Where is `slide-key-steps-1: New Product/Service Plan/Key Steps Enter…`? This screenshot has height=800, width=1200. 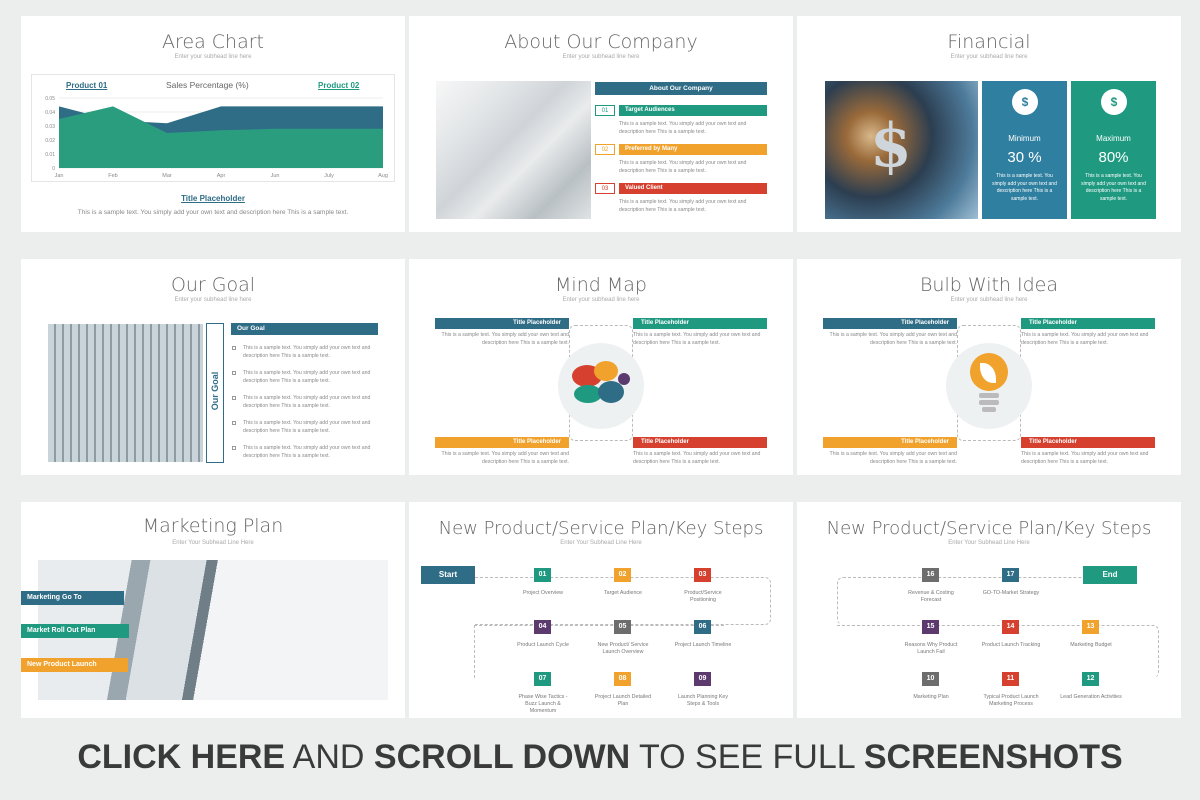
slide-key-steps-1: New Product/Service Plan/Key Steps Enter… is located at coordinates (601, 610).